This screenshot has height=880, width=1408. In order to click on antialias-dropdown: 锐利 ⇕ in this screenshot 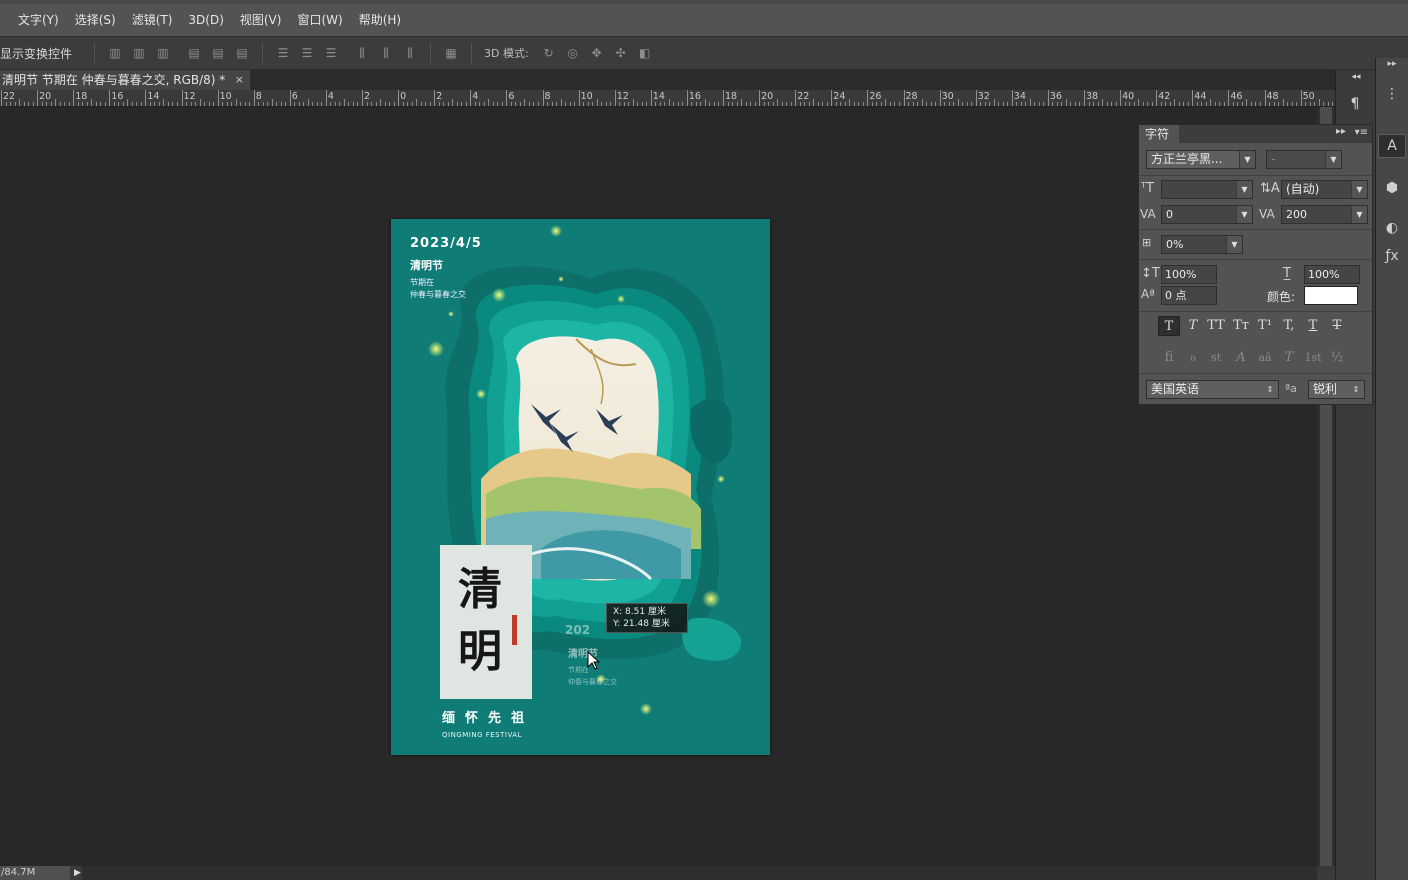, I will do `click(1336, 389)`.